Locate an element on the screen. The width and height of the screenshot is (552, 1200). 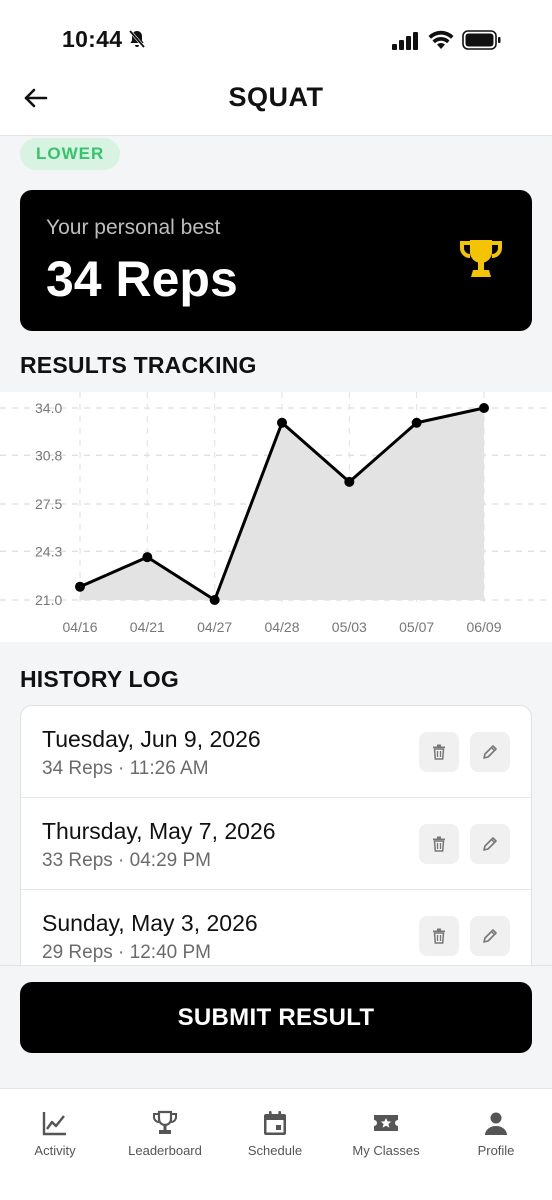
chart-area-fill is located at coordinates (282, 504).